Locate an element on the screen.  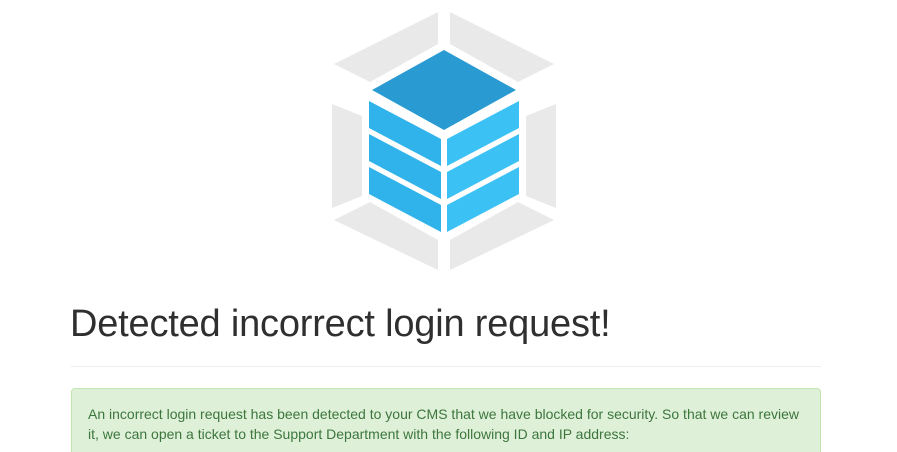
title-divider is located at coordinates (446, 366).